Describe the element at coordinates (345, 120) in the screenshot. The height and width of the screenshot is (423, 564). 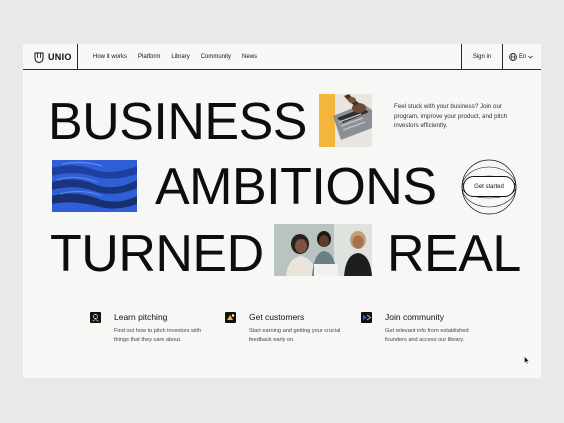
I see `hero-image-hand-laptop` at that location.